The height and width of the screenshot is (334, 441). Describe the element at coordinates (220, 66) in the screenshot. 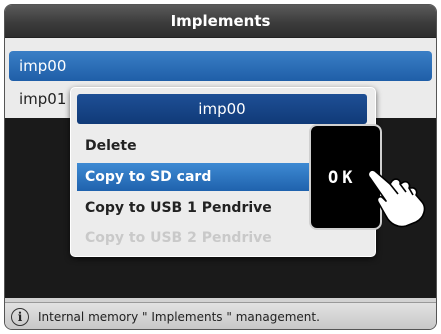

I see `list-item-imp00: imp00` at that location.